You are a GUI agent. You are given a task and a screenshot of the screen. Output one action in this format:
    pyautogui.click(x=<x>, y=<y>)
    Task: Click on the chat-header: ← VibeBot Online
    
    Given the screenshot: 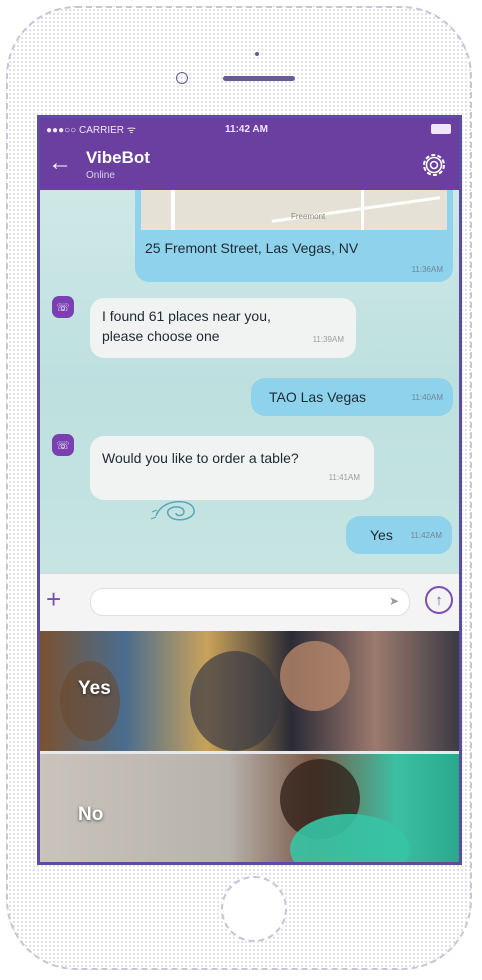 What is the action you would take?
    pyautogui.click(x=249, y=165)
    